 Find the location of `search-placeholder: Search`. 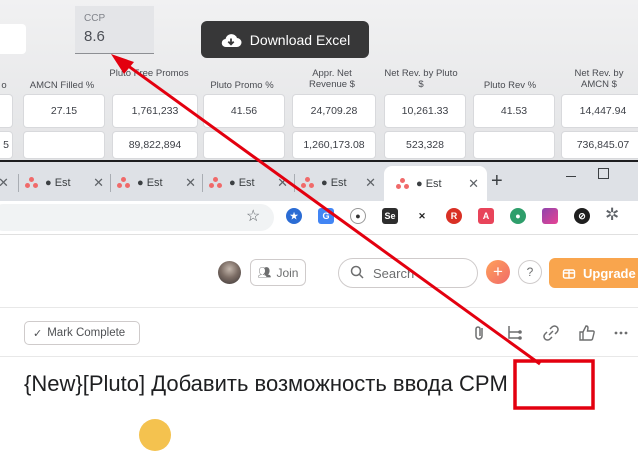

search-placeholder: Search is located at coordinates (394, 273).